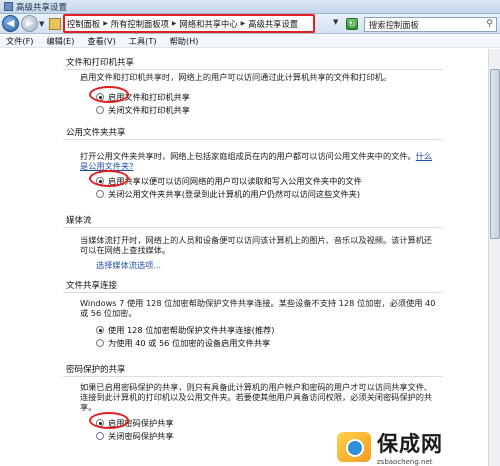 This screenshot has height=466, width=500. I want to click on address-bar: 控制面板 ▶ 所有控制面板项 ▶ 网络和共享中心 ▶ 高级共享设置, so click(189, 23).